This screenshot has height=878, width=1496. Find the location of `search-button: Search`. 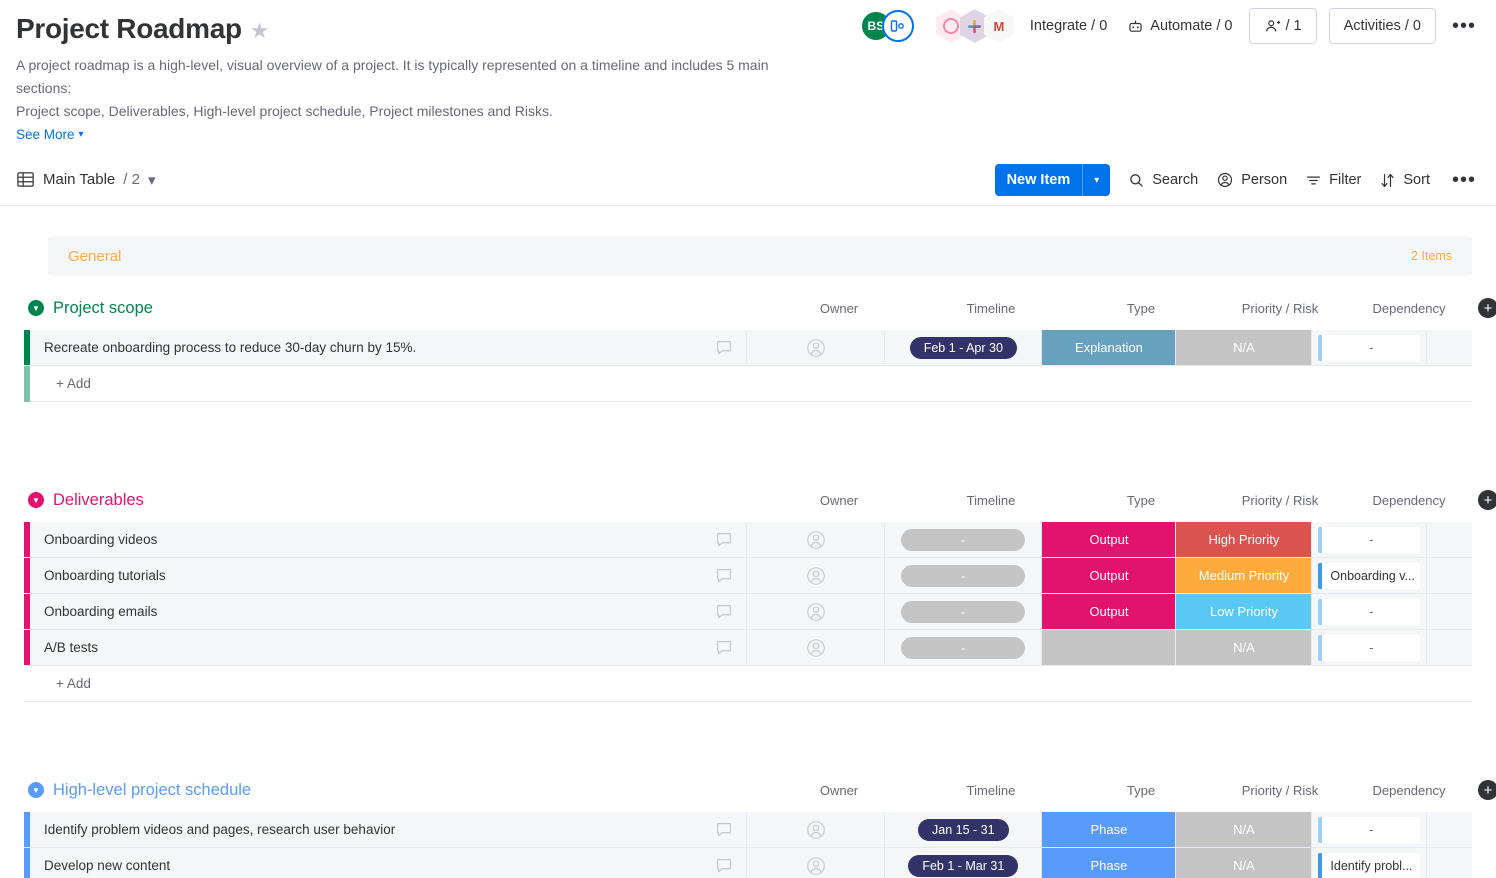

search-button: Search is located at coordinates (1163, 180).